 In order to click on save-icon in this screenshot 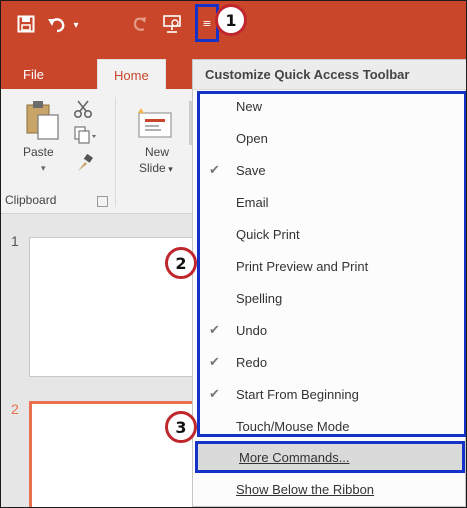, I will do `click(26, 24)`.